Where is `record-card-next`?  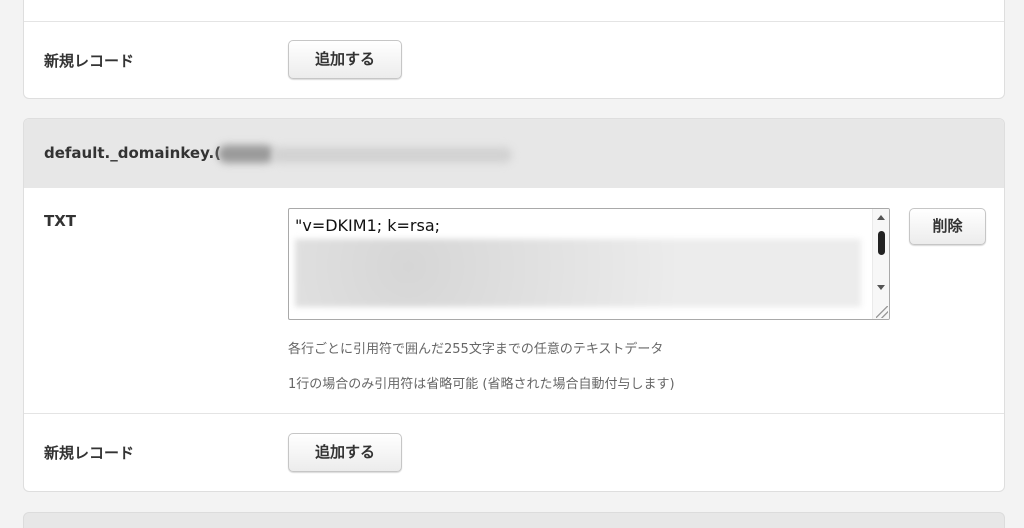
record-card-next is located at coordinates (514, 520).